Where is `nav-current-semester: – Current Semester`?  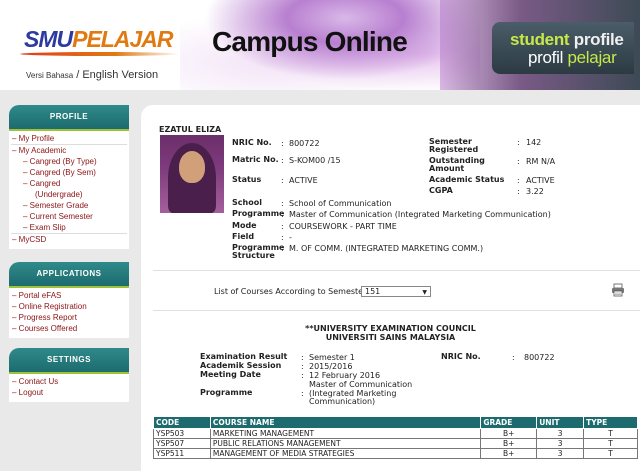
nav-current-semester: – Current Semester is located at coordinates (69, 216).